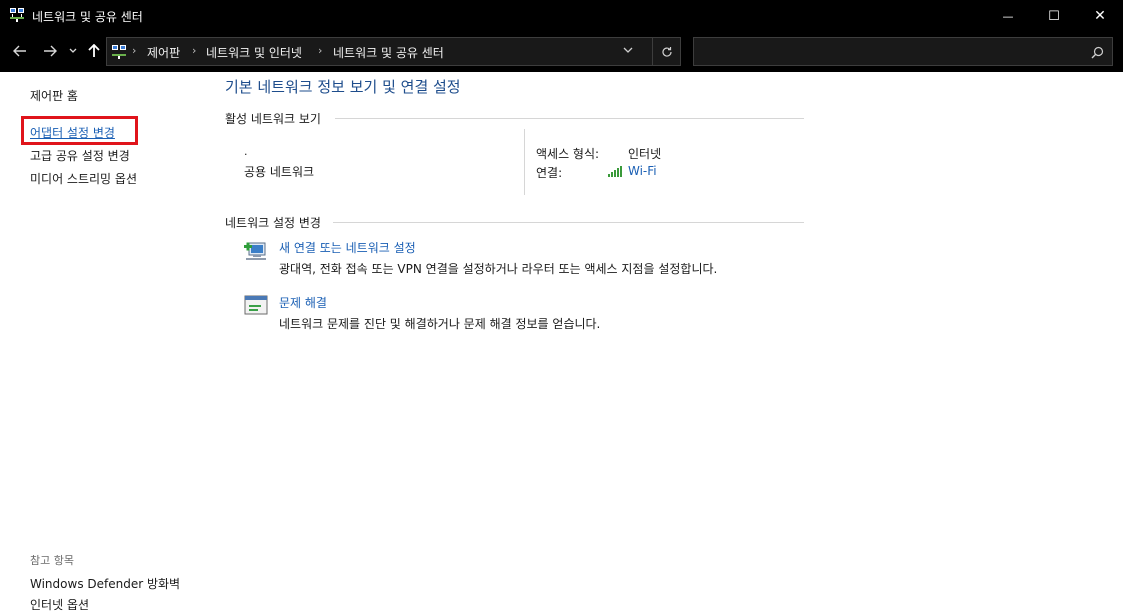 This screenshot has height=613, width=1123. What do you see at coordinates (105, 583) in the screenshot?
I see `windows-defender-firewall-link: Windows Defender 방화벽` at bounding box center [105, 583].